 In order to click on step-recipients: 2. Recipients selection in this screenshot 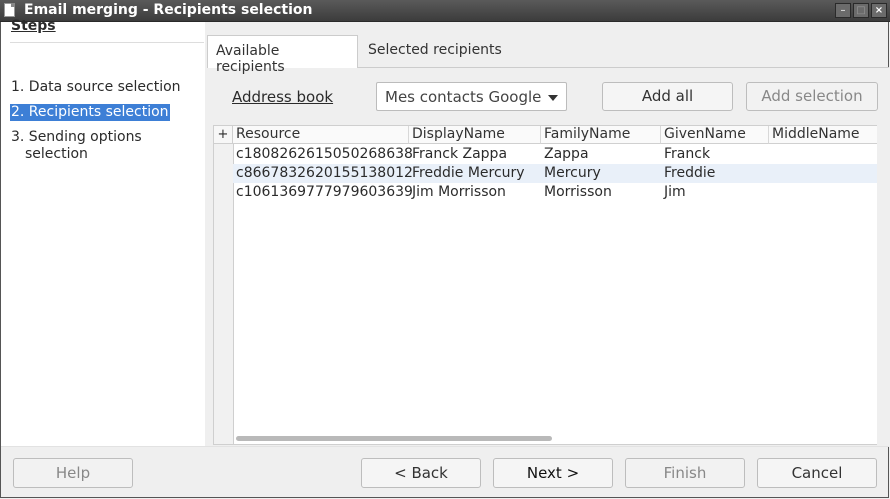, I will do `click(90, 112)`.